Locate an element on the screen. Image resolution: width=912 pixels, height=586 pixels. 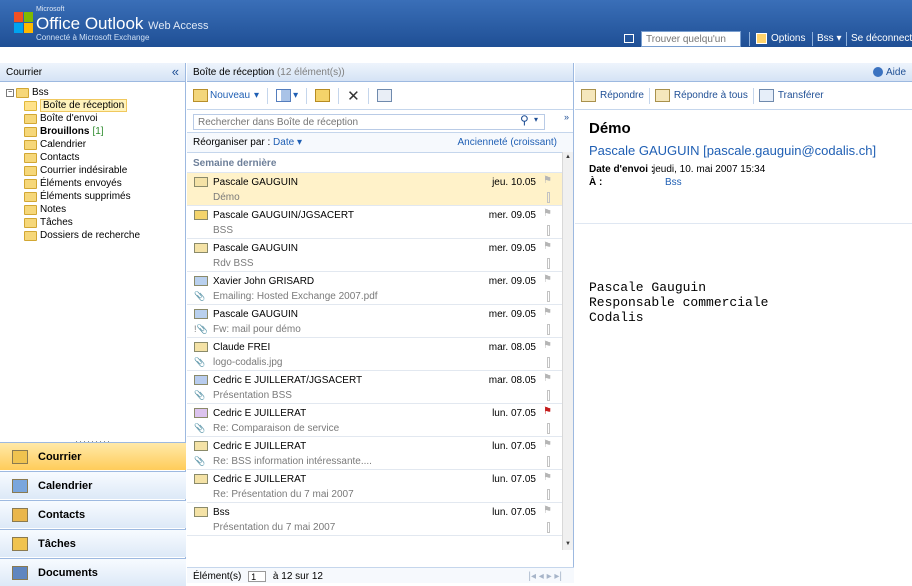
calendar-icon is located at coordinates (20, 485).